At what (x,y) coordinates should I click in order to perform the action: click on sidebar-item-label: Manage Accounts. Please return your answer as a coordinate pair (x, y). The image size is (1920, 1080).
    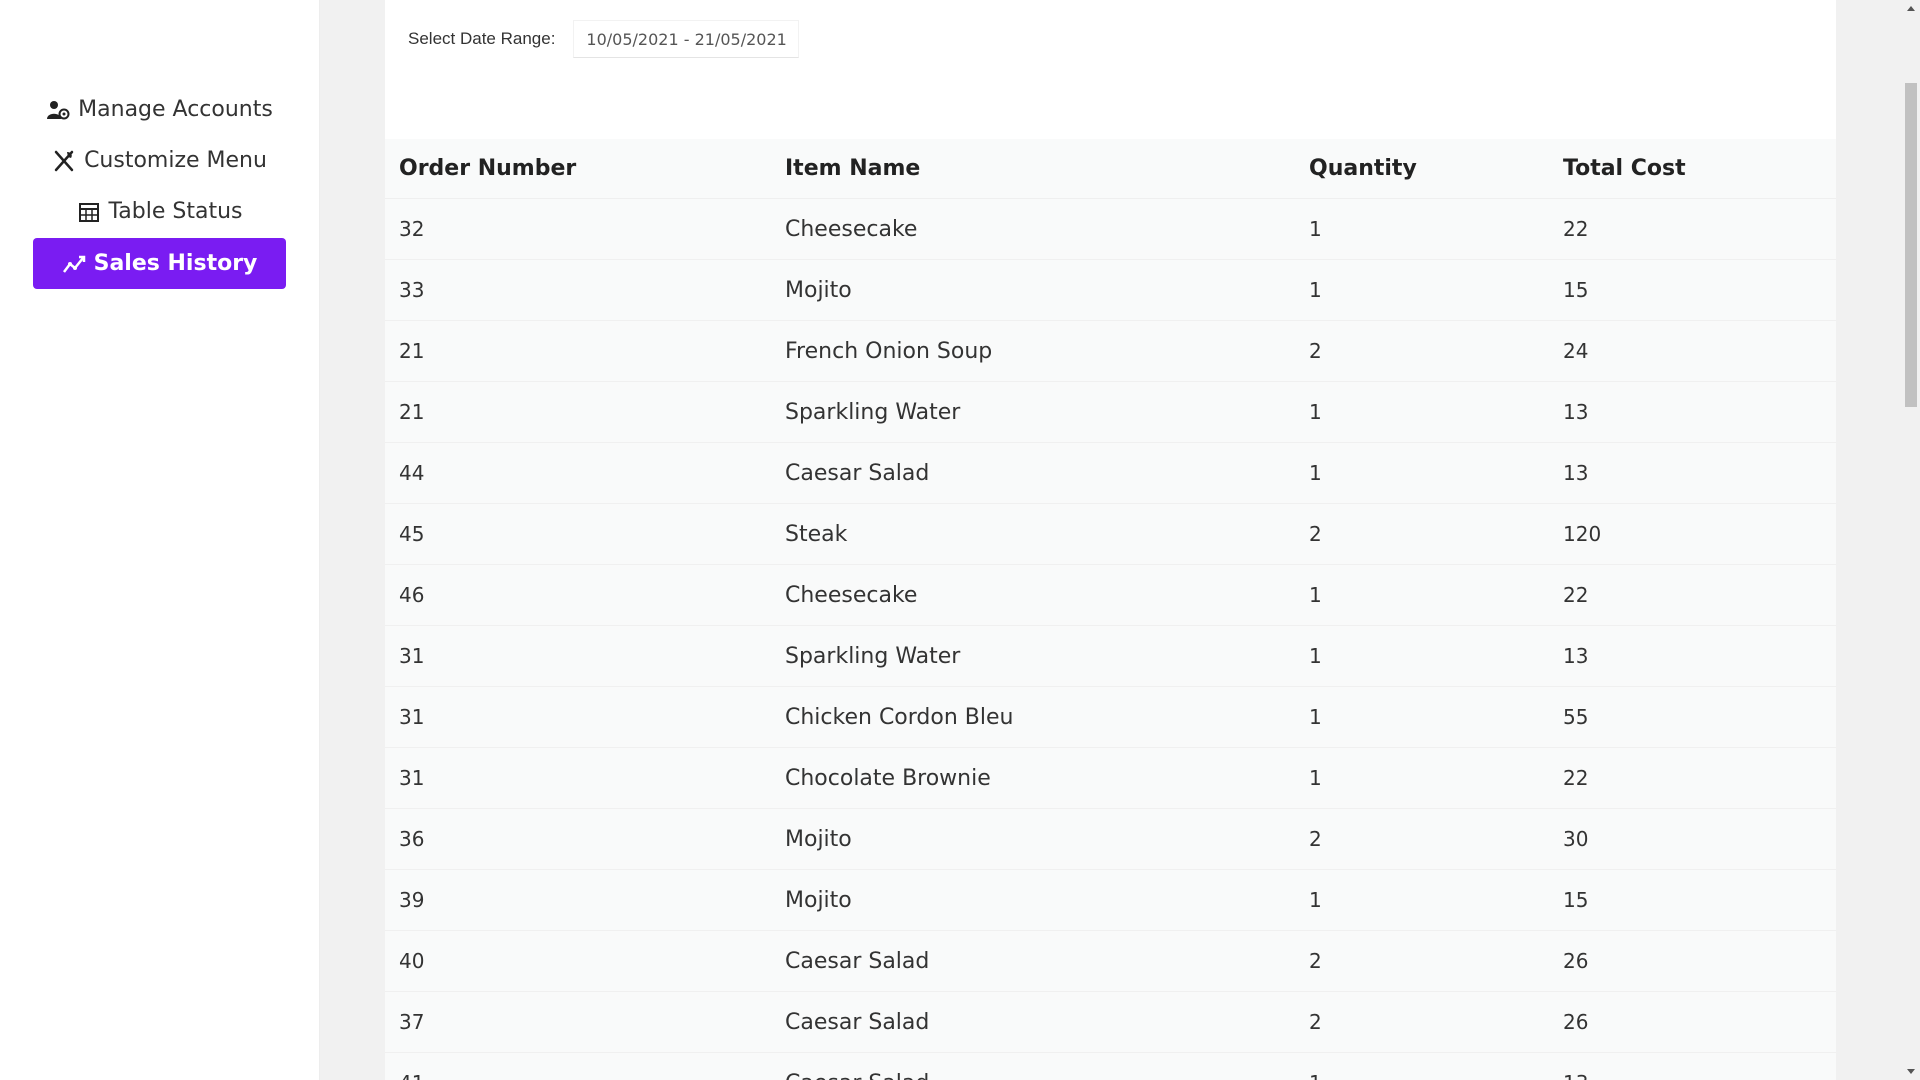
    Looking at the image, I should click on (175, 109).